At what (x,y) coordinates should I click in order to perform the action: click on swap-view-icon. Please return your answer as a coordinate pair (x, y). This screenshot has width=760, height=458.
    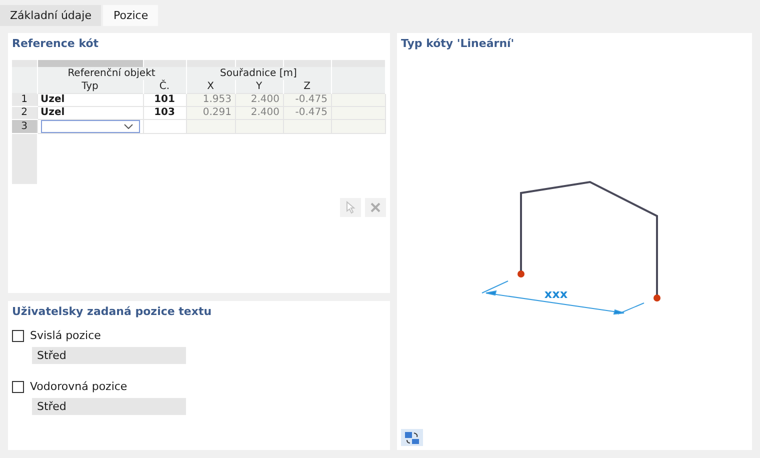
    Looking at the image, I should click on (412, 437).